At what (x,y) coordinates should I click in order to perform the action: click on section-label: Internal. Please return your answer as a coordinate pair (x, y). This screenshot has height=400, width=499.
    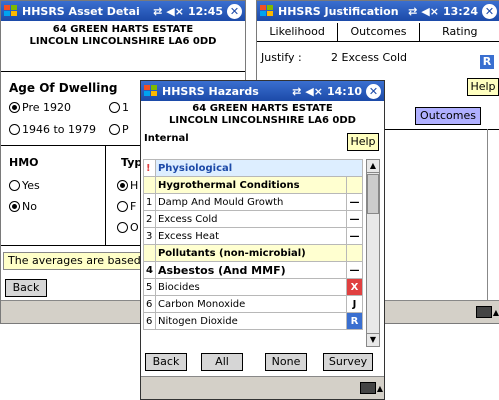
    Looking at the image, I should click on (166, 138).